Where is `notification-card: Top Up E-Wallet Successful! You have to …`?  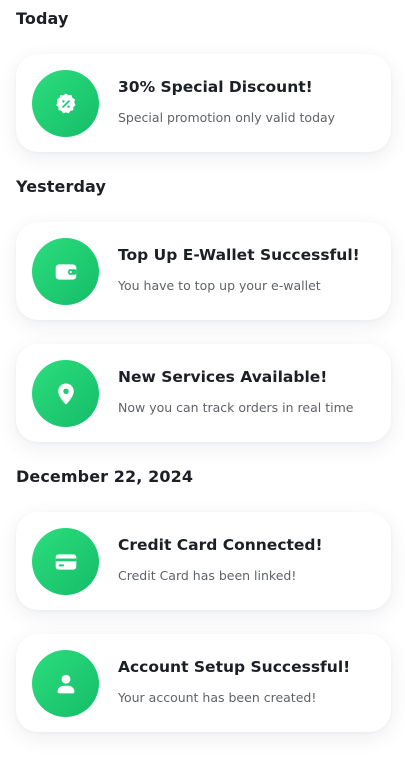
notification-card: Top Up E-Wallet Successful! You have to … is located at coordinates (203, 271).